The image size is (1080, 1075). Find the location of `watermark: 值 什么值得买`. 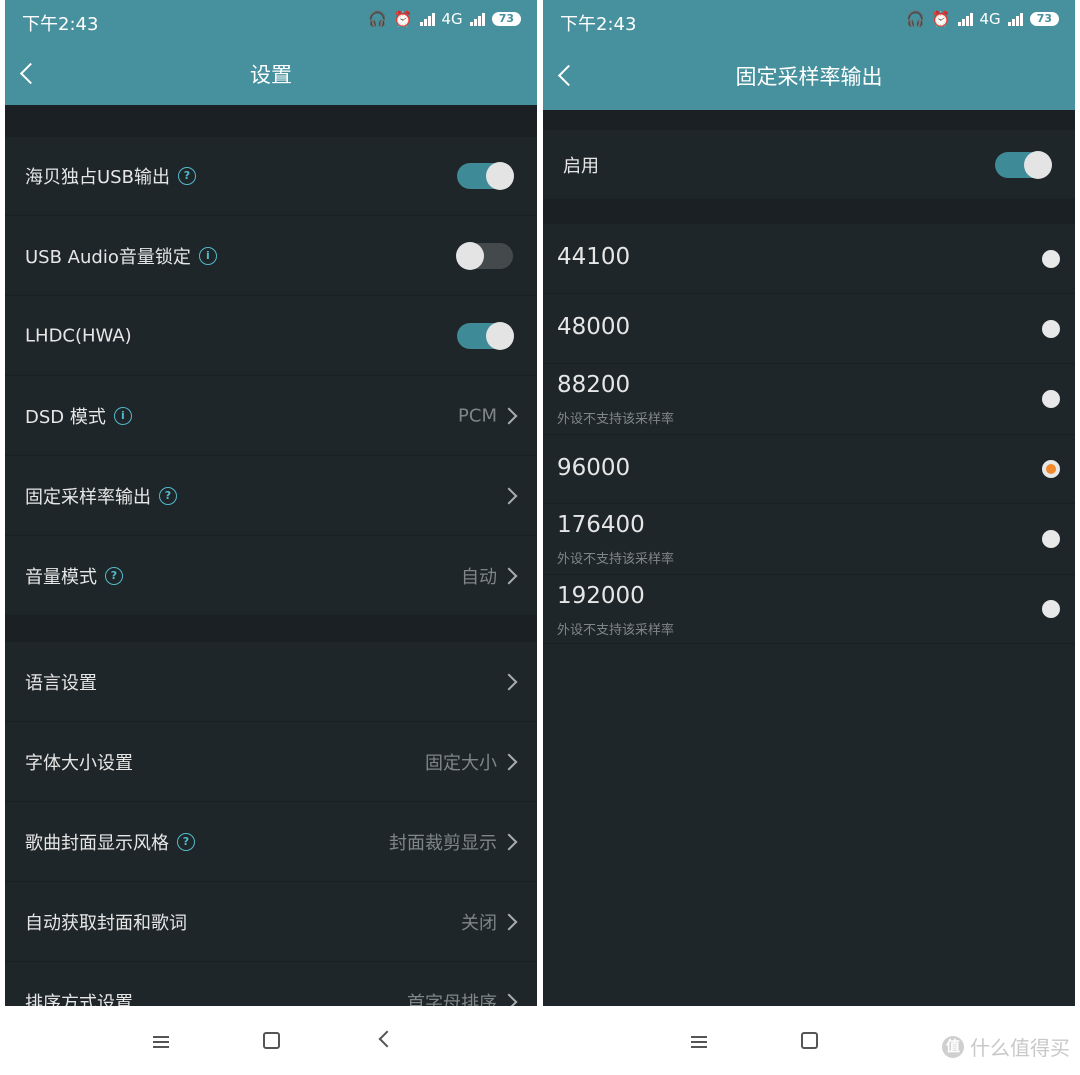

watermark: 值 什么值得买 is located at coordinates (1006, 1046).